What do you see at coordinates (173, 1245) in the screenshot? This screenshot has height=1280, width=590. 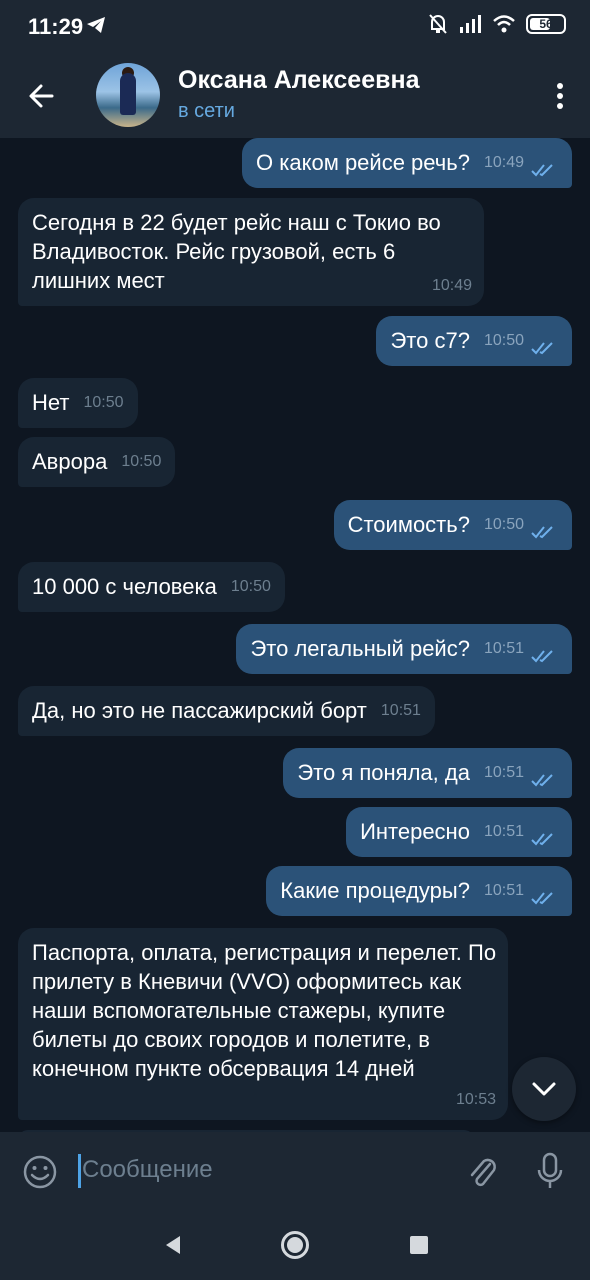 I see `nav-back-icon` at bounding box center [173, 1245].